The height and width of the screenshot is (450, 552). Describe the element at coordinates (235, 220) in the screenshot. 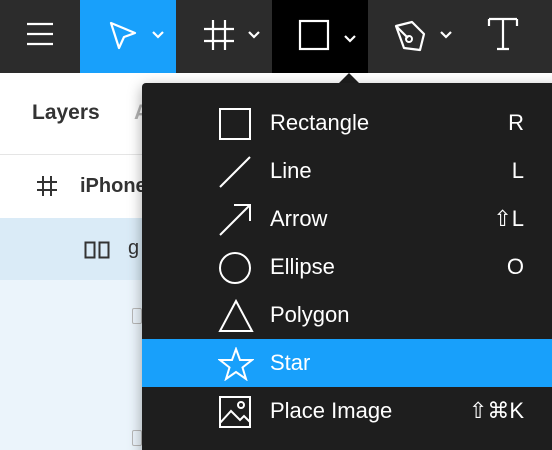

I see `arrow-icon` at that location.